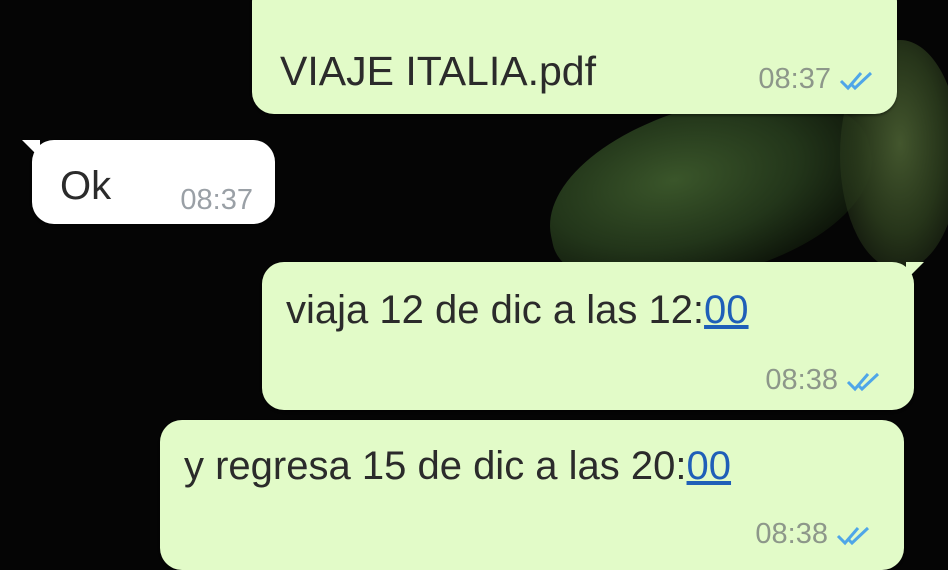 This screenshot has width=948, height=570. What do you see at coordinates (148, 182) in the screenshot?
I see `message-bubble-incoming: Ok 08:37` at bounding box center [148, 182].